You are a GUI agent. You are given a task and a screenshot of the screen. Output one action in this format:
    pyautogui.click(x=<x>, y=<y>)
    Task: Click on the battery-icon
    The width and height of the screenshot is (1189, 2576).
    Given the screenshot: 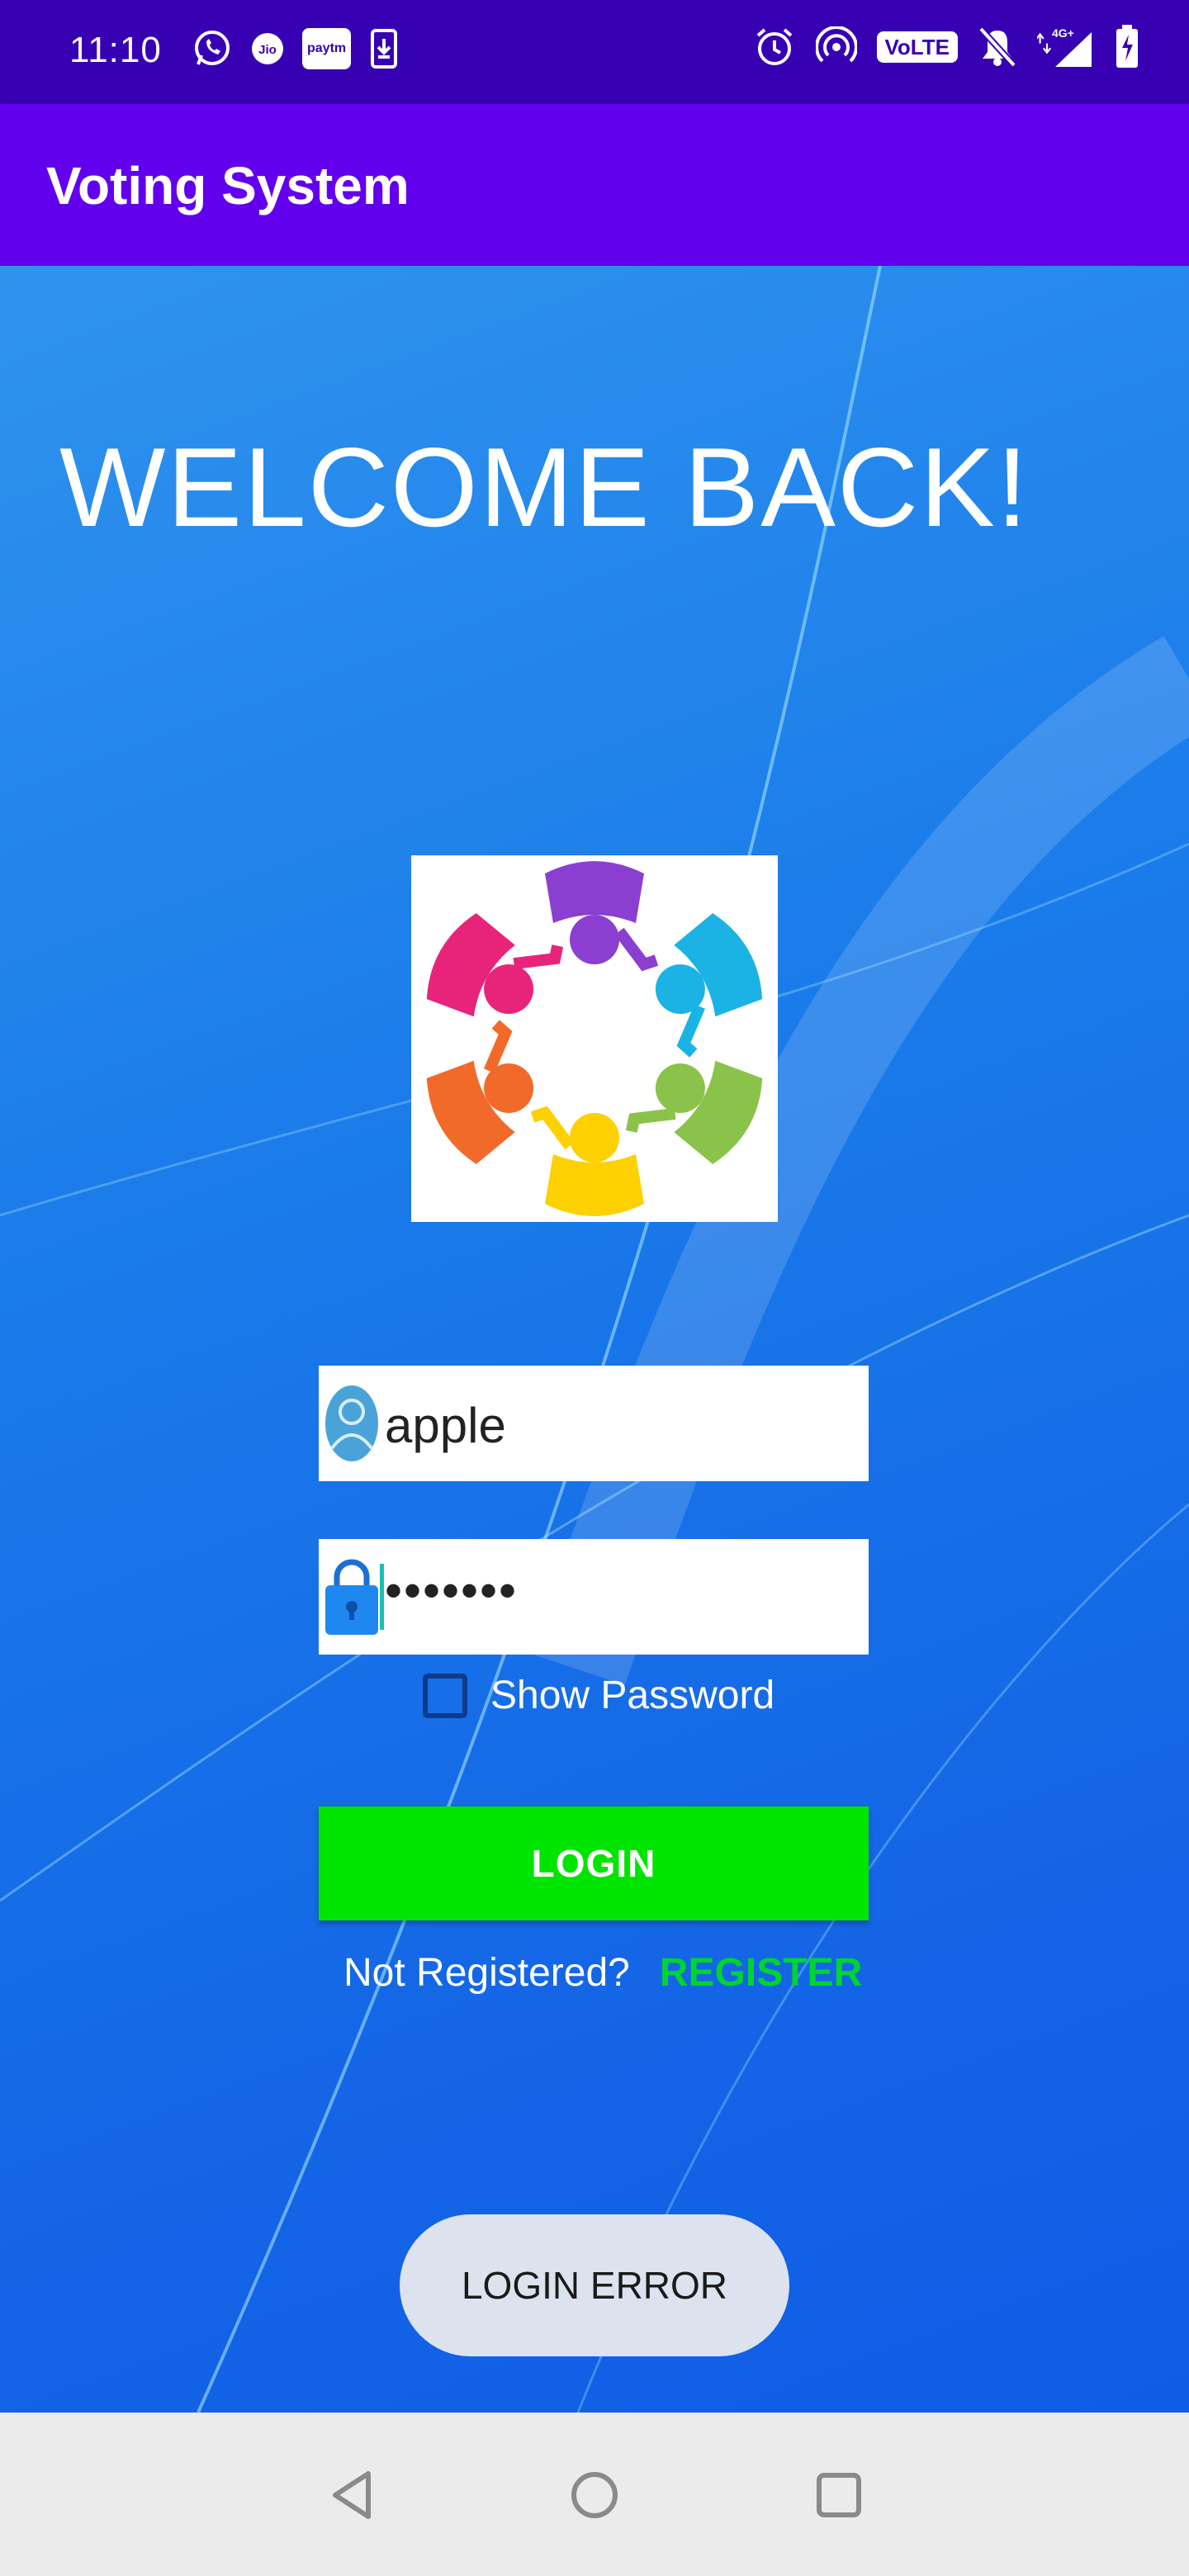 What is the action you would take?
    pyautogui.click(x=1127, y=47)
    